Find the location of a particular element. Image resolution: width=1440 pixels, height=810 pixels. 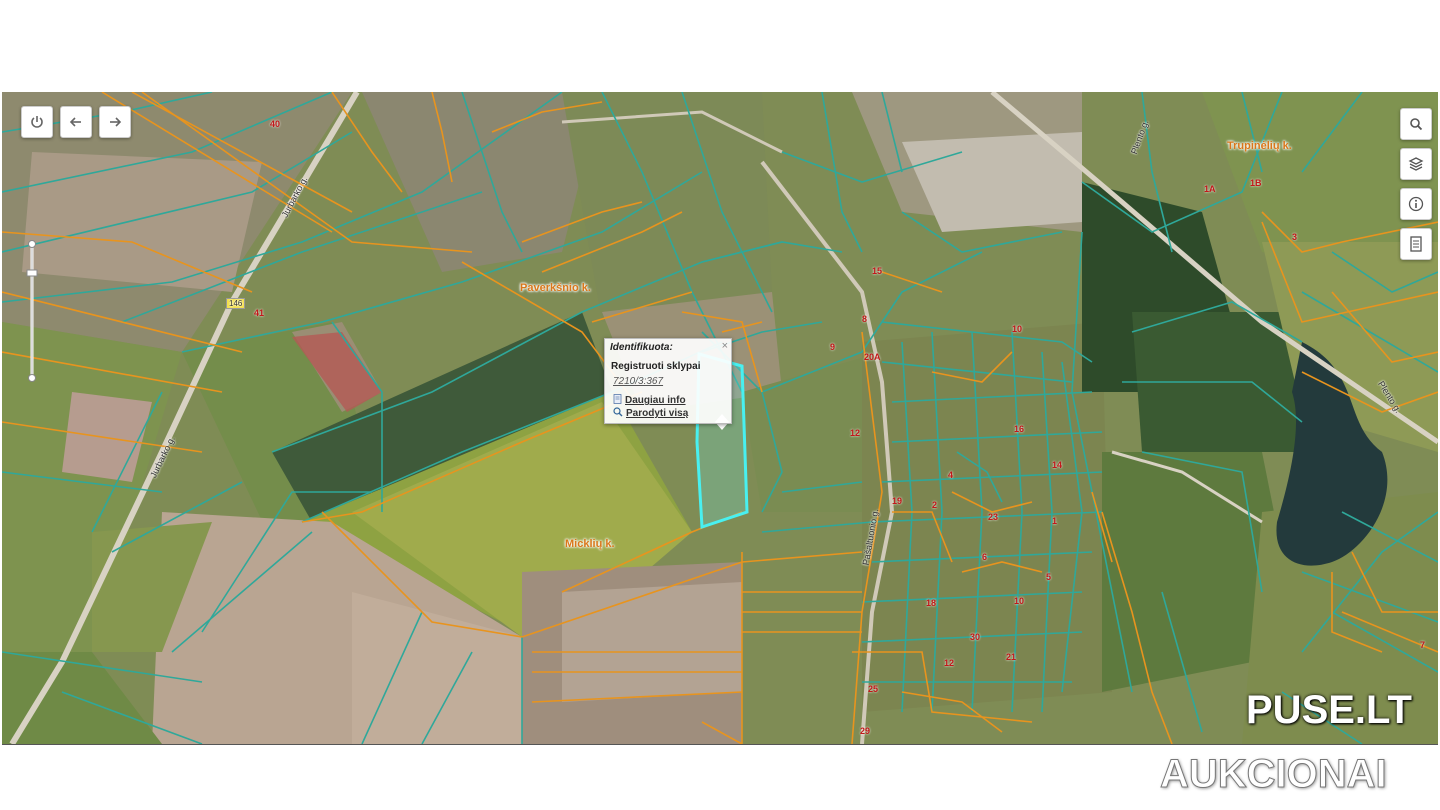

house-number: 2 is located at coordinates (935, 505).